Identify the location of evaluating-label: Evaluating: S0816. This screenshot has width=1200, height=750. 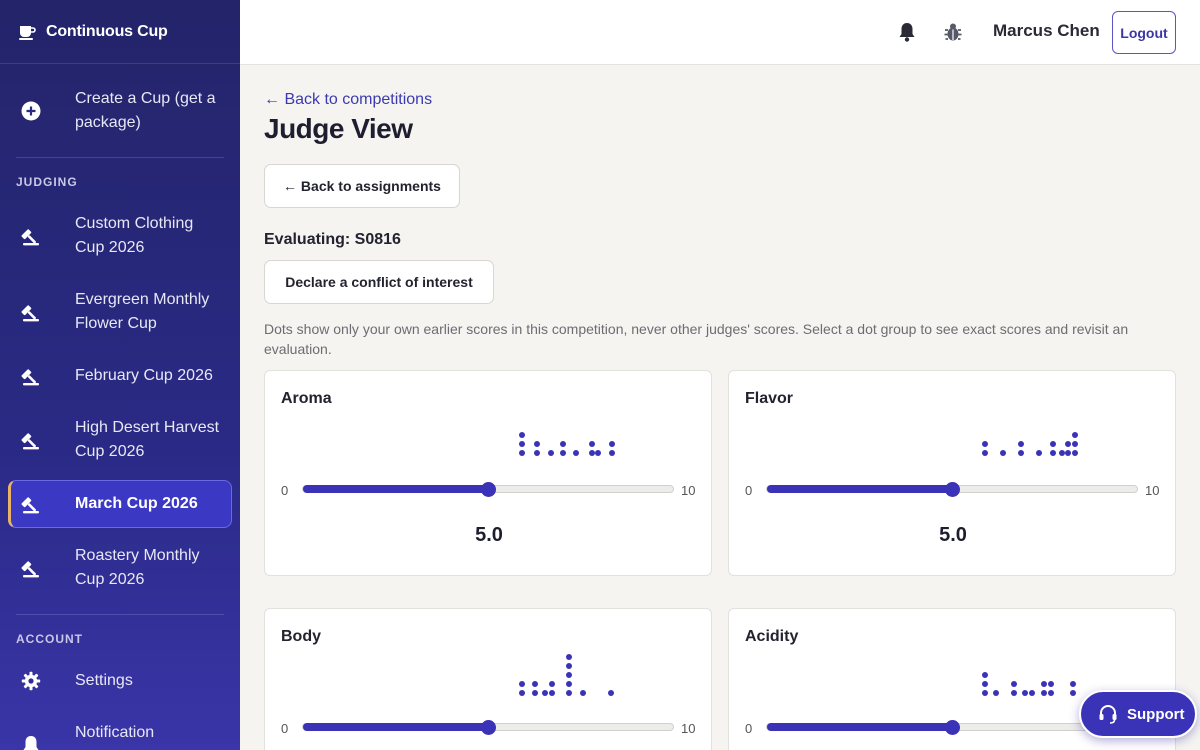
(332, 239).